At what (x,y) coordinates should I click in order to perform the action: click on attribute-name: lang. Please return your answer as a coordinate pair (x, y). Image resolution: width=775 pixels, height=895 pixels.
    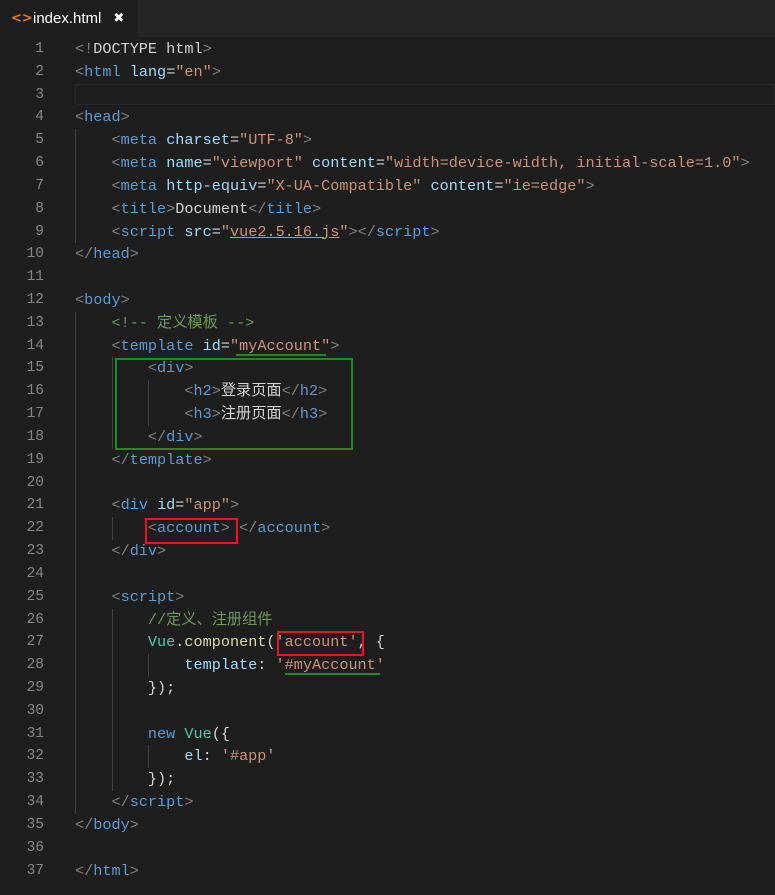
    Looking at the image, I should click on (148, 71).